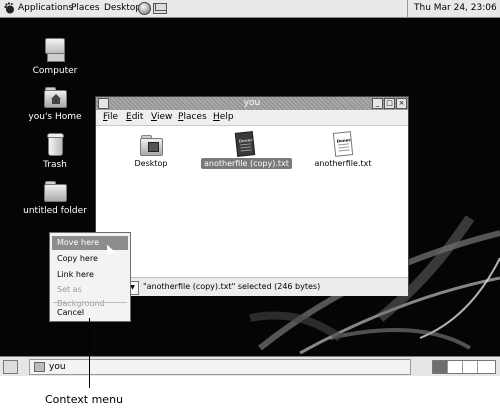 Image resolution: width=500 pixels, height=408 pixels. I want to click on clock: Thu Mar 24, 23:06, so click(453, 8).